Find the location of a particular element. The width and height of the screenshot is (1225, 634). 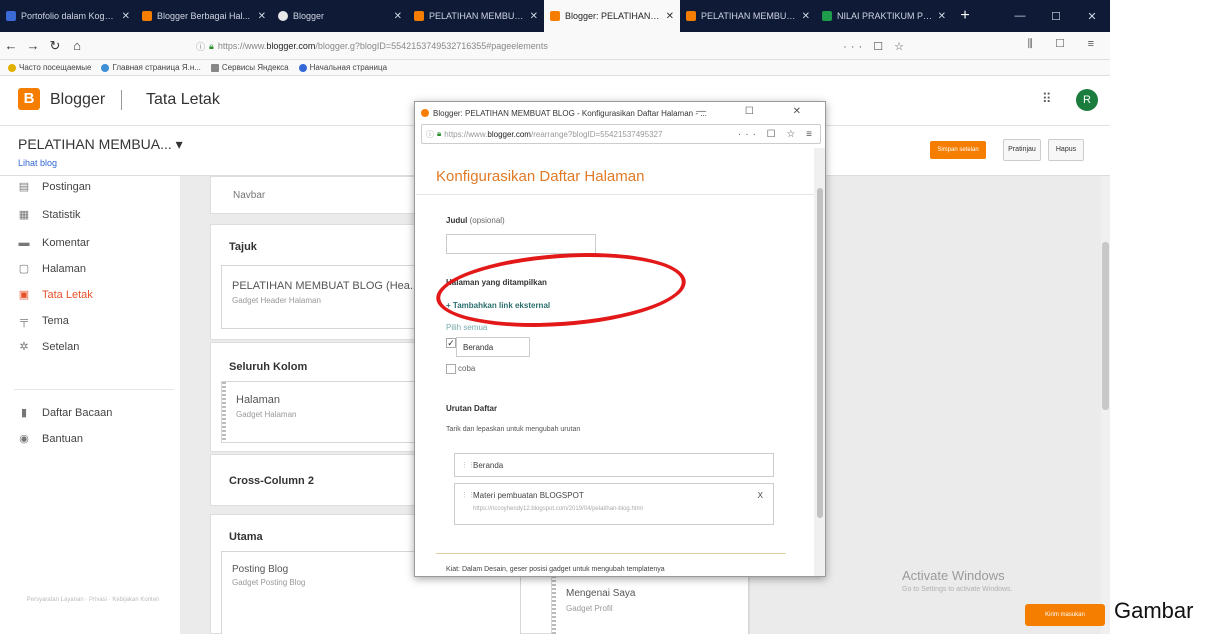

save-settings-button: Simpan setelan is located at coordinates (958, 150).